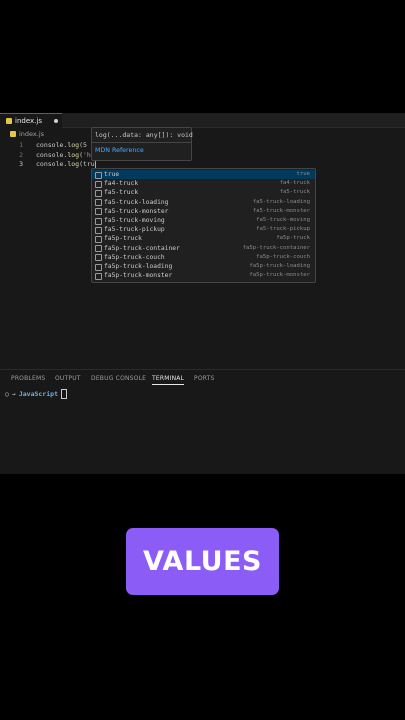 The height and width of the screenshot is (720, 405). I want to click on terminal-prompt: ○ → JavaScript, so click(36, 394).